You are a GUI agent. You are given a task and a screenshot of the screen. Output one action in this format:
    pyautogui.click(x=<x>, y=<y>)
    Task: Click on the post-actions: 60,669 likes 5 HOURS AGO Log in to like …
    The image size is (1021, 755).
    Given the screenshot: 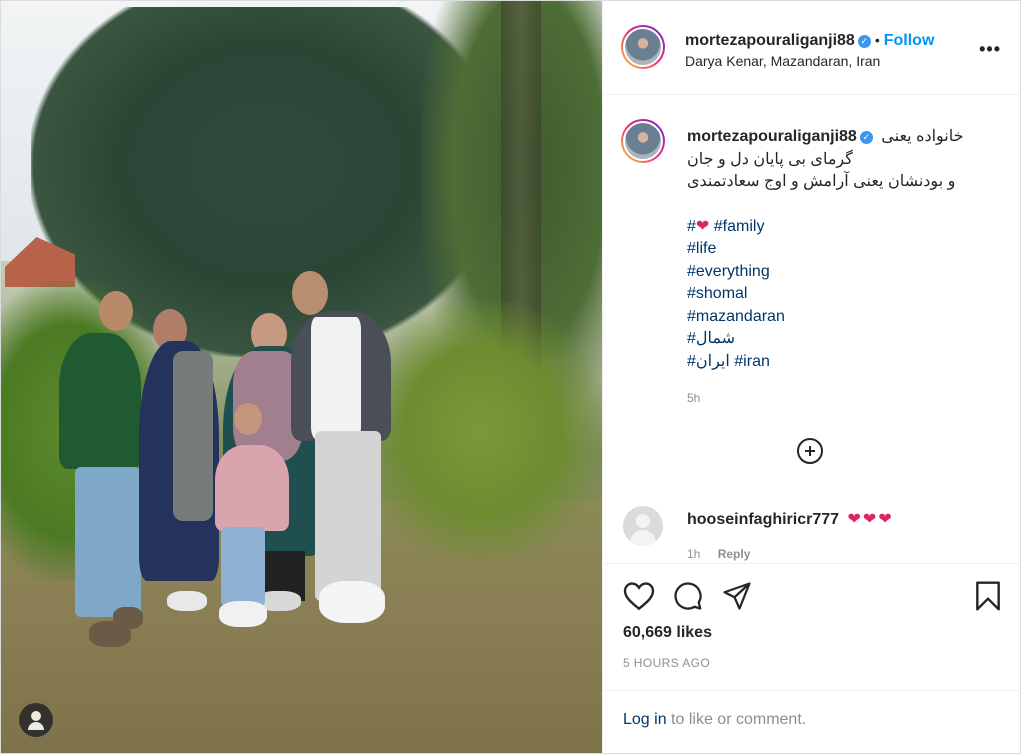 What is the action you would take?
    pyautogui.click(x=812, y=658)
    